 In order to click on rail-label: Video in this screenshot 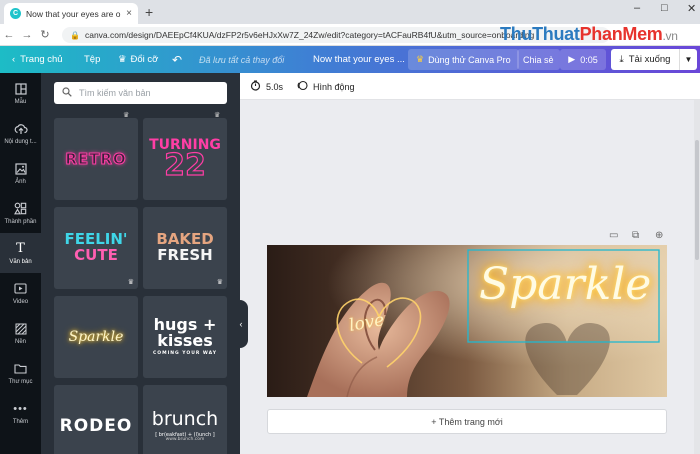, I will do `click(20, 301)`.